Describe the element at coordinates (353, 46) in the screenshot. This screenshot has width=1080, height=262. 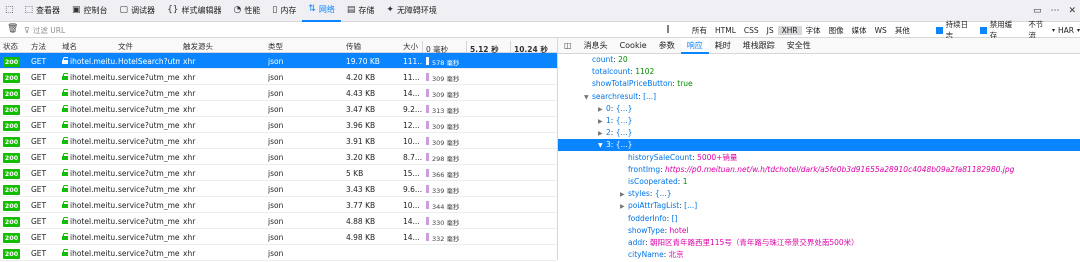
I see `col-transferred: 传输` at that location.